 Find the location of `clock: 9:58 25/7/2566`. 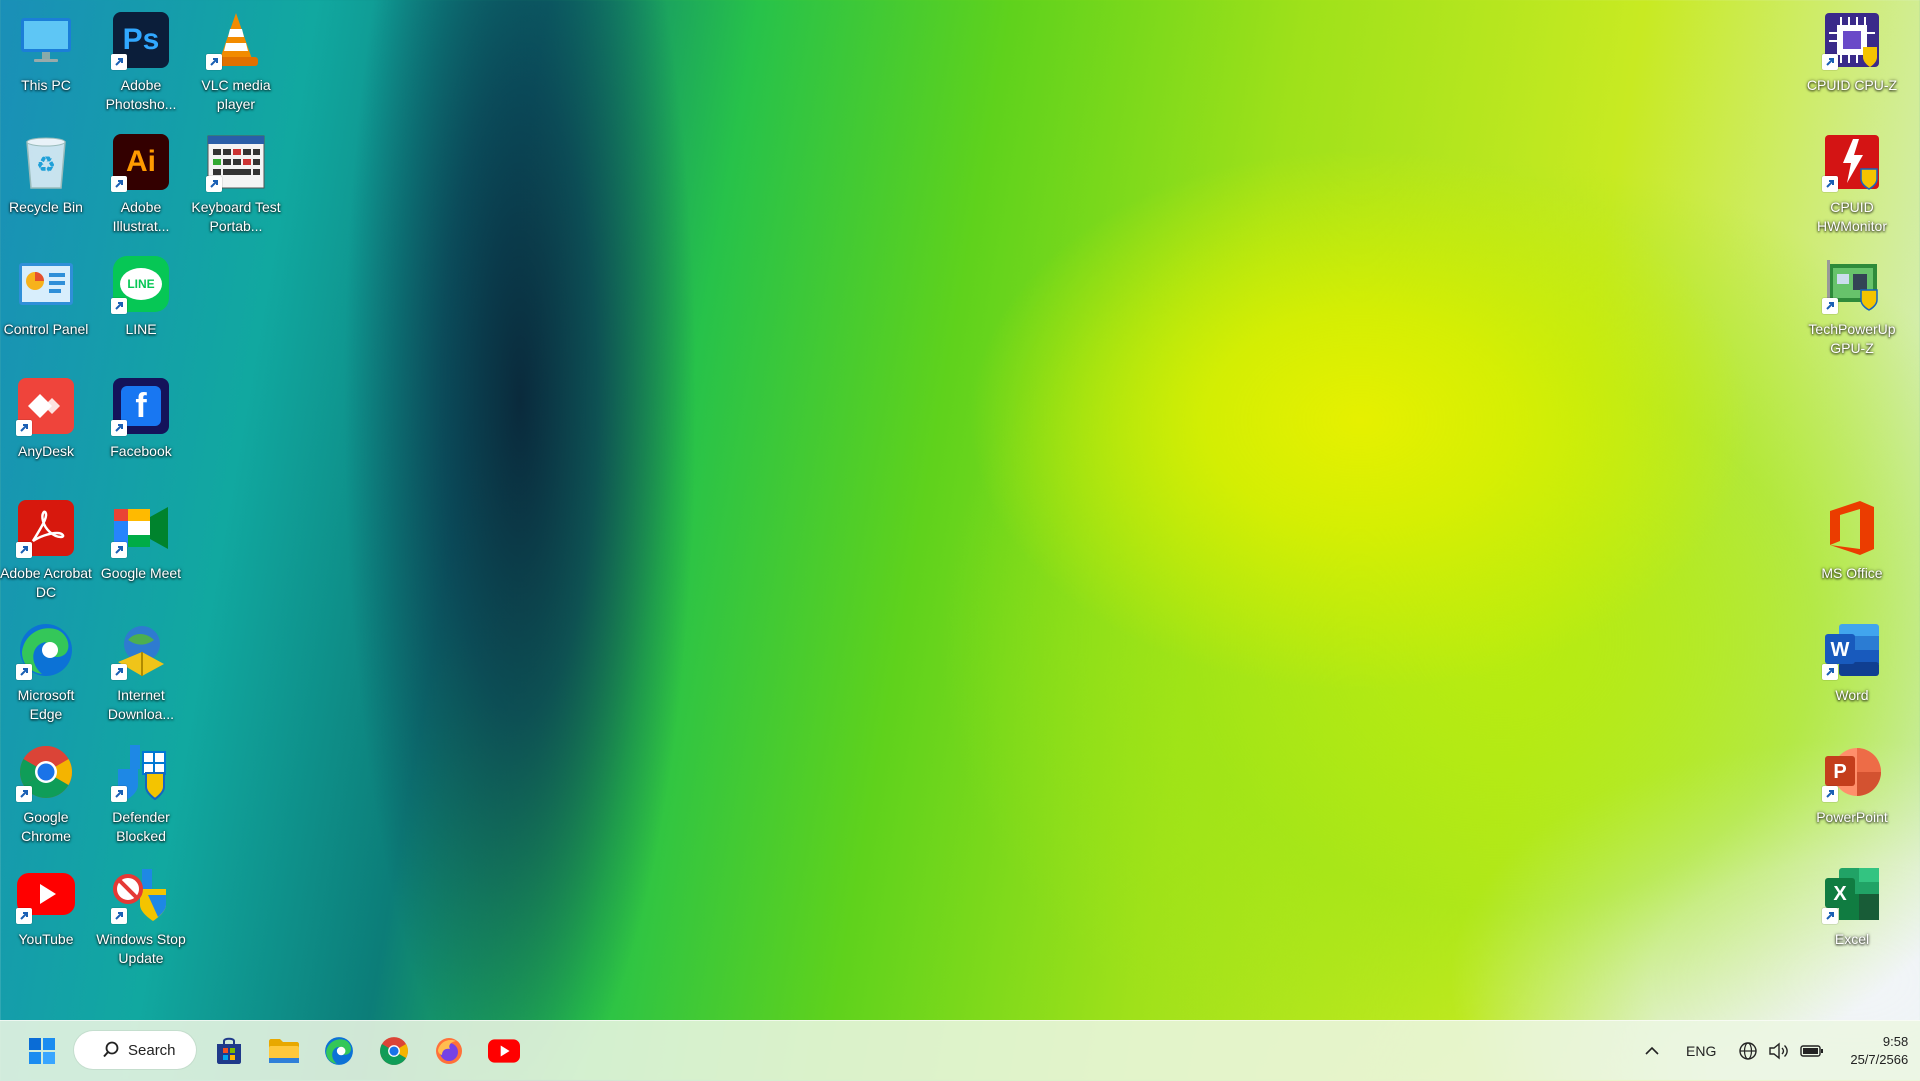

clock: 9:58 25/7/2566 is located at coordinates (1879, 1051).